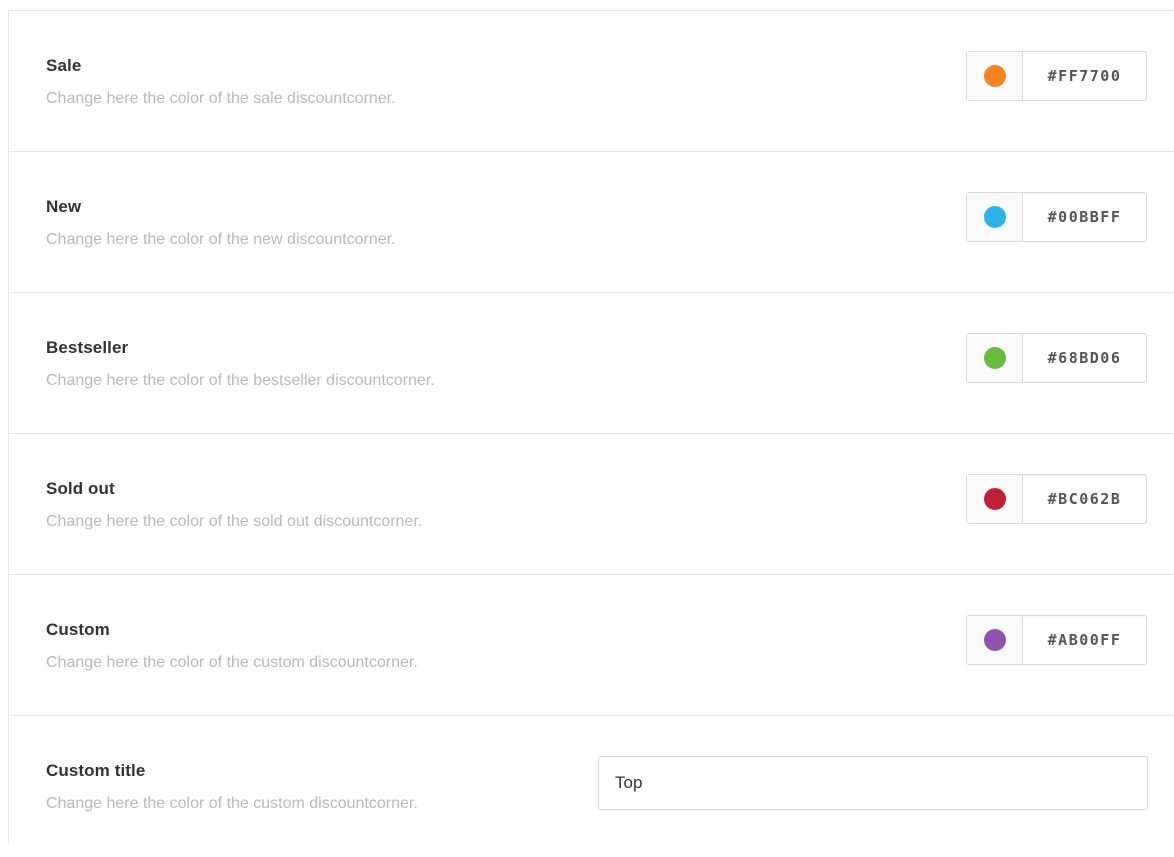  What do you see at coordinates (87, 347) in the screenshot?
I see `setting-label: Bestseller` at bounding box center [87, 347].